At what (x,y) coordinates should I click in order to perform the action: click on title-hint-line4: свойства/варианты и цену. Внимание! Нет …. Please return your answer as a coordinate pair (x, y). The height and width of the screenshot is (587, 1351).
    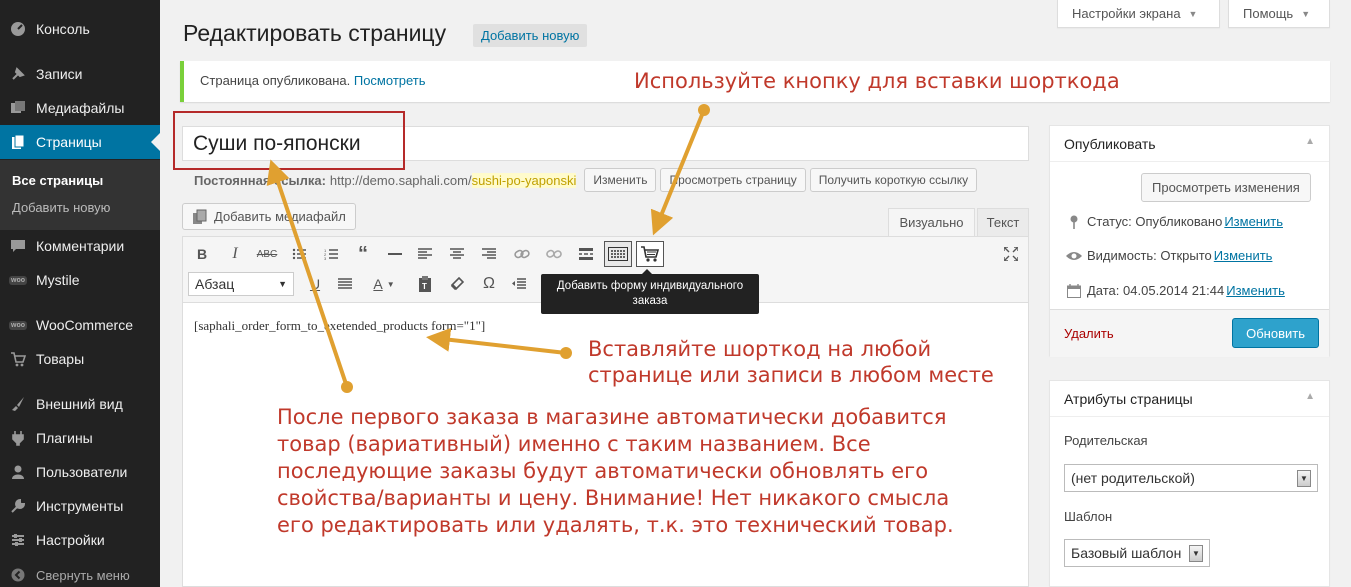
    Looking at the image, I should click on (613, 498).